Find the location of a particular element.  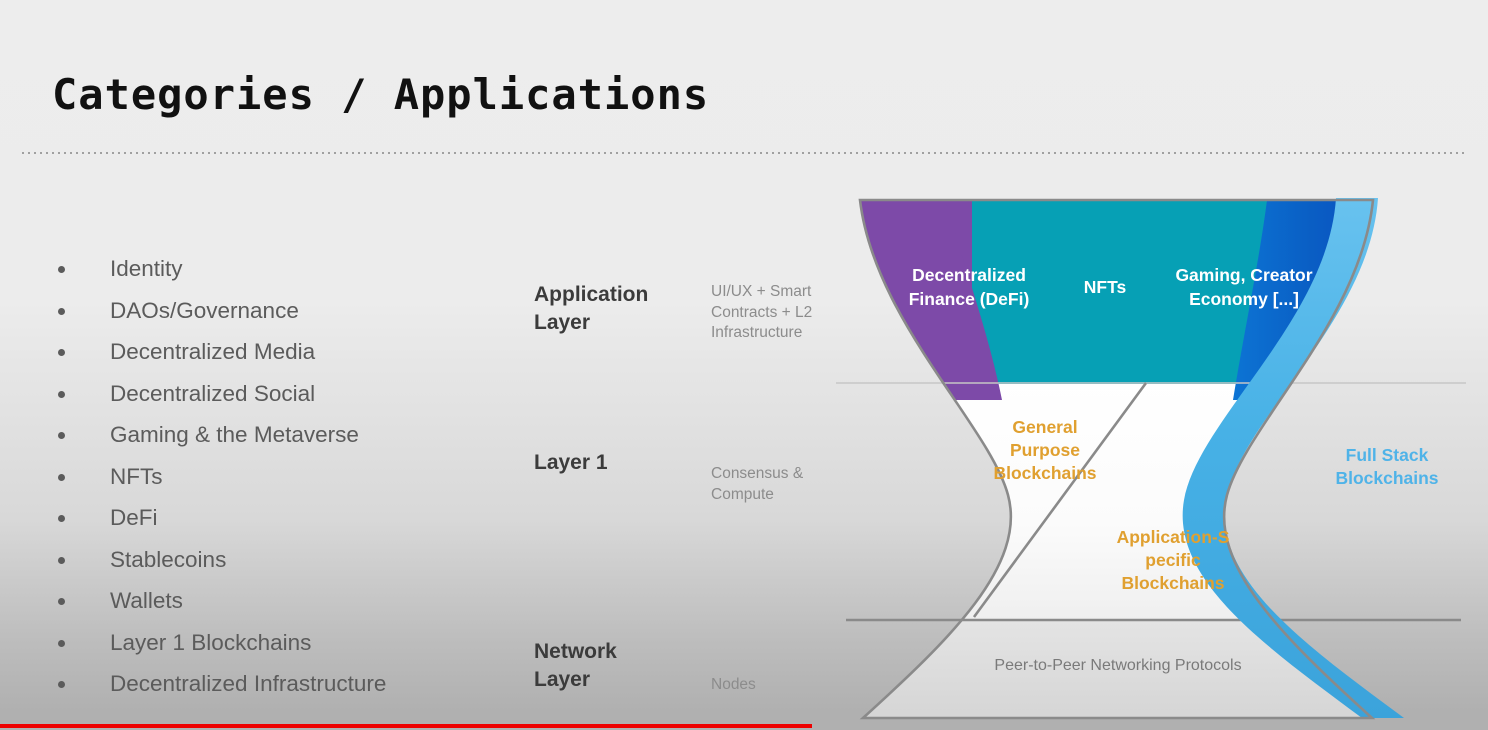

list-item: DAOs/Governance is located at coordinates (282, 315).